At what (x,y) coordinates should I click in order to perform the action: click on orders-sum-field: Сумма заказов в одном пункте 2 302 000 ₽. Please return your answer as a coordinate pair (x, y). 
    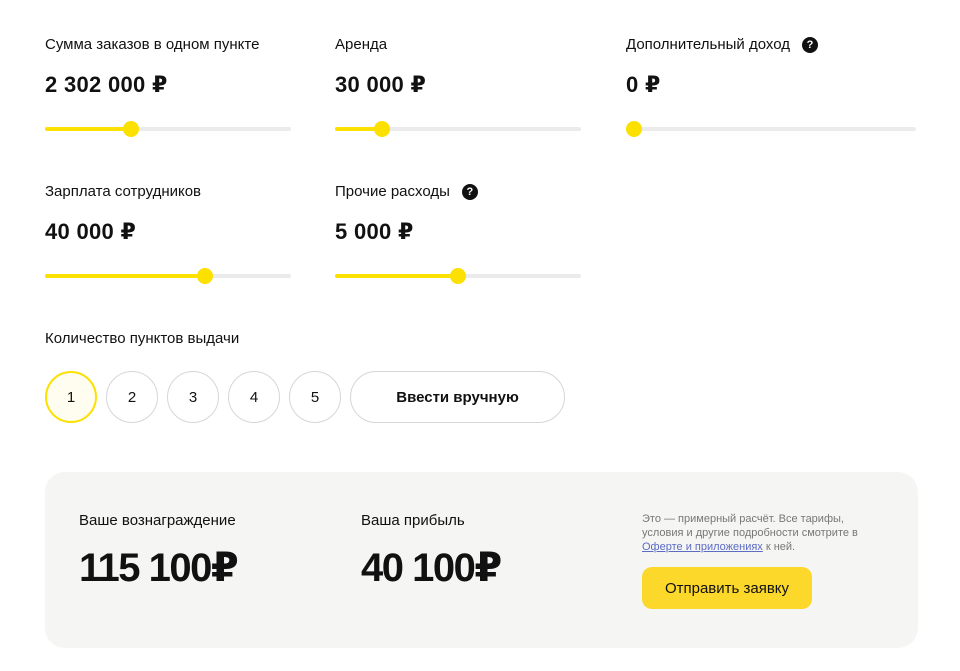
    Looking at the image, I should click on (168, 86).